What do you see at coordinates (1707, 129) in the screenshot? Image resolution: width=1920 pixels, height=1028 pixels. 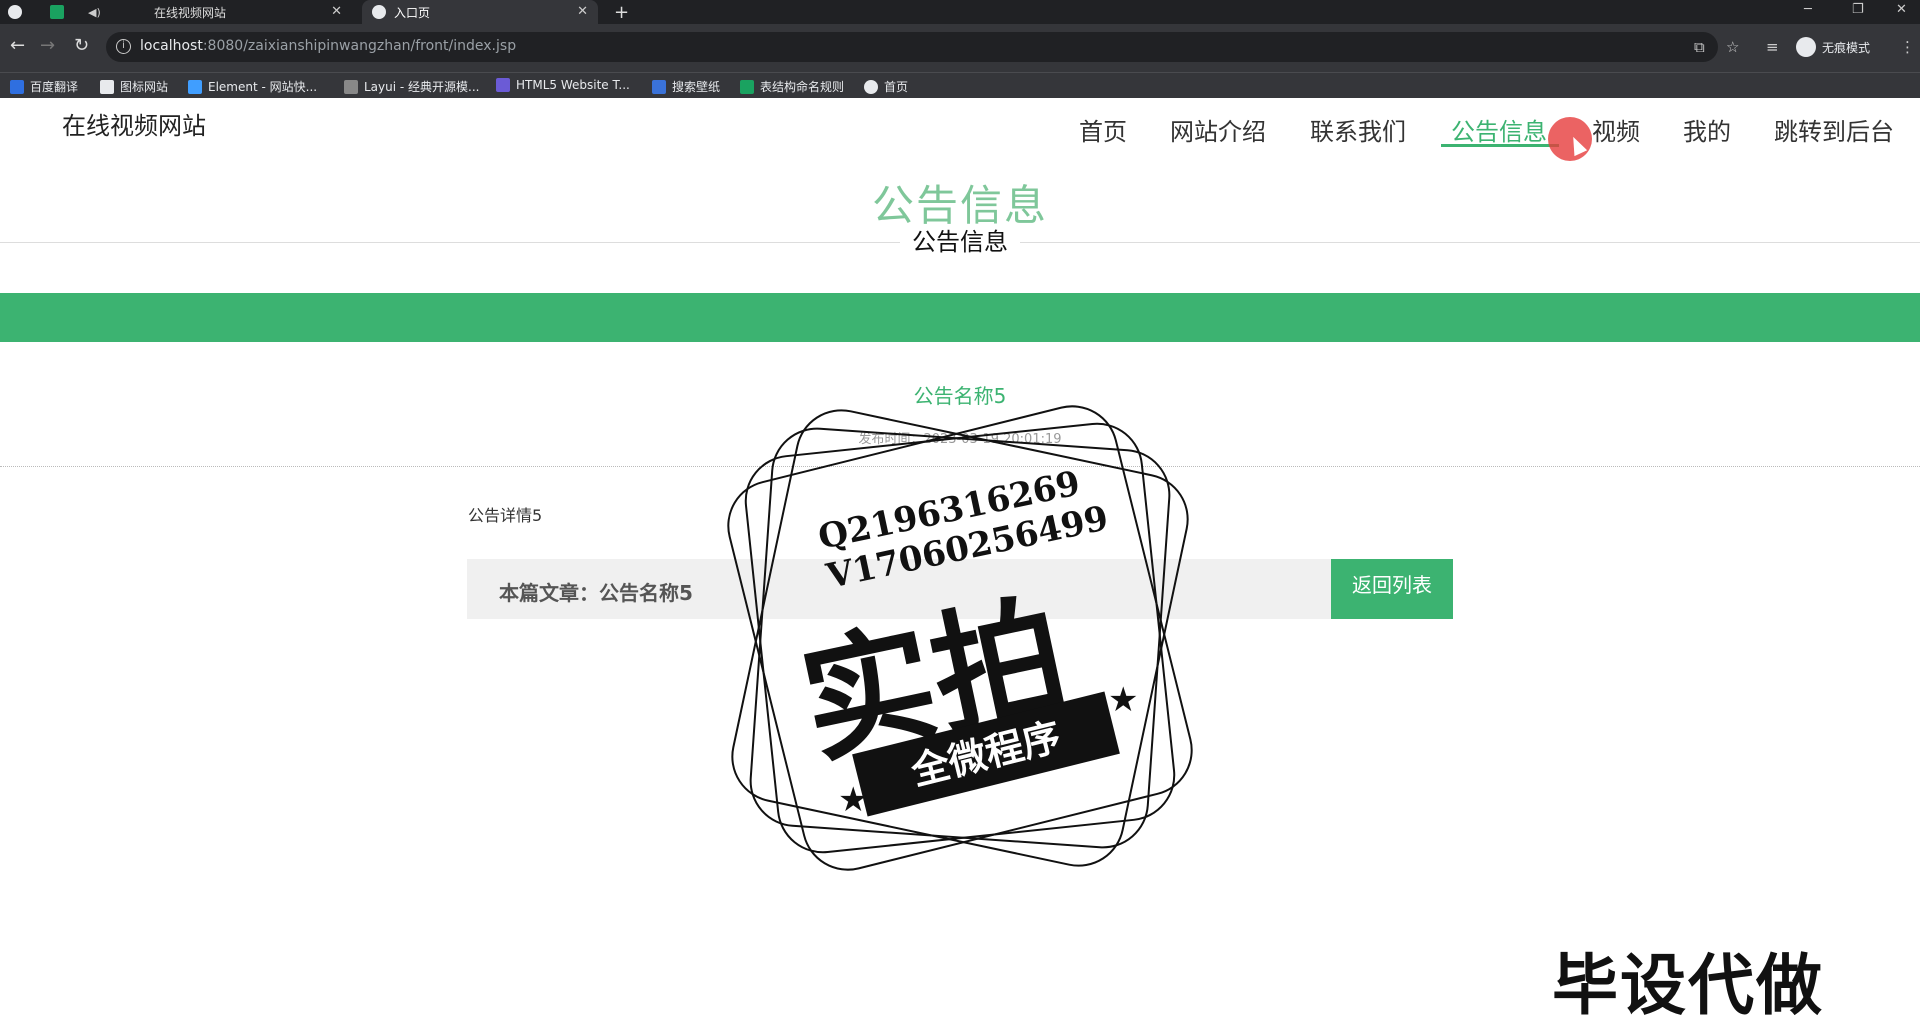 I see `nav-mine: 我的` at bounding box center [1707, 129].